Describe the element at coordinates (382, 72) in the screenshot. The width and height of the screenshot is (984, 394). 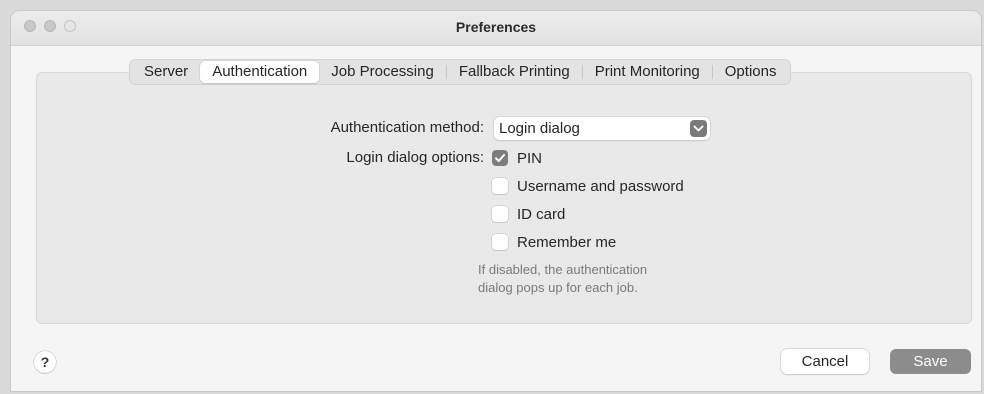
I see `tab-job-processing: Job Processing` at that location.